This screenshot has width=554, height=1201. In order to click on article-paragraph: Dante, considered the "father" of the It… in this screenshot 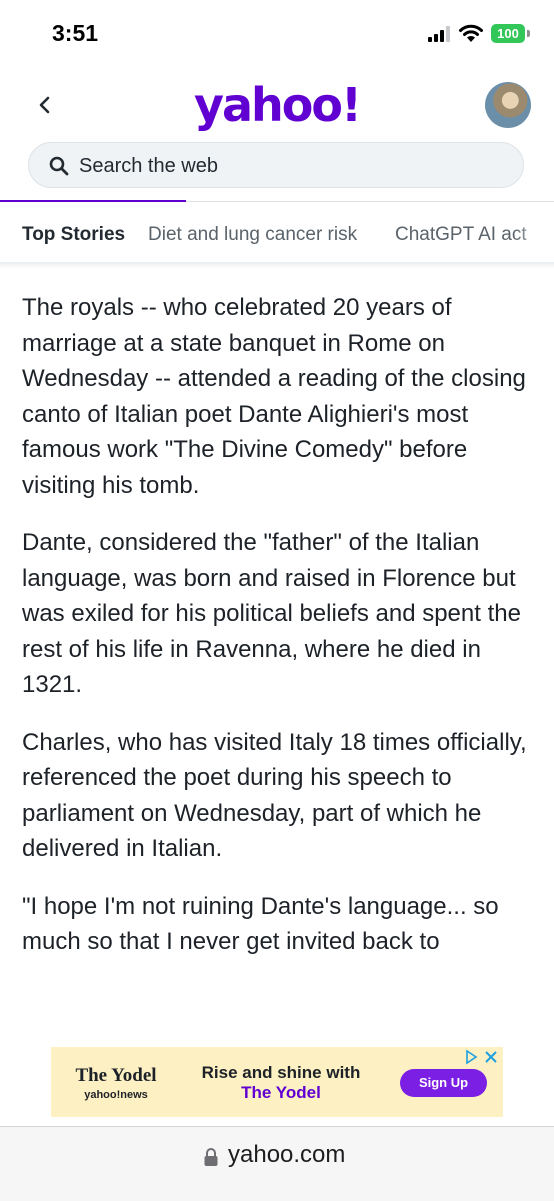, I will do `click(271, 613)`.